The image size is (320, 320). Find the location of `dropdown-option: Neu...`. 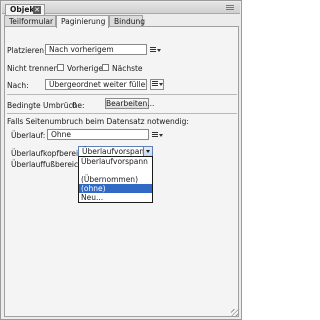

dropdown-option: Neu... is located at coordinates (115, 197).